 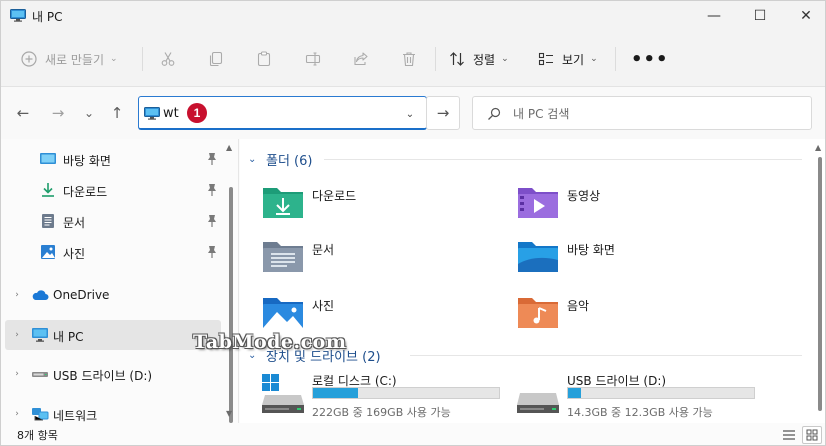 What do you see at coordinates (381, 205) in the screenshot?
I see `folder-tile-downloads: 다운로드` at bounding box center [381, 205].